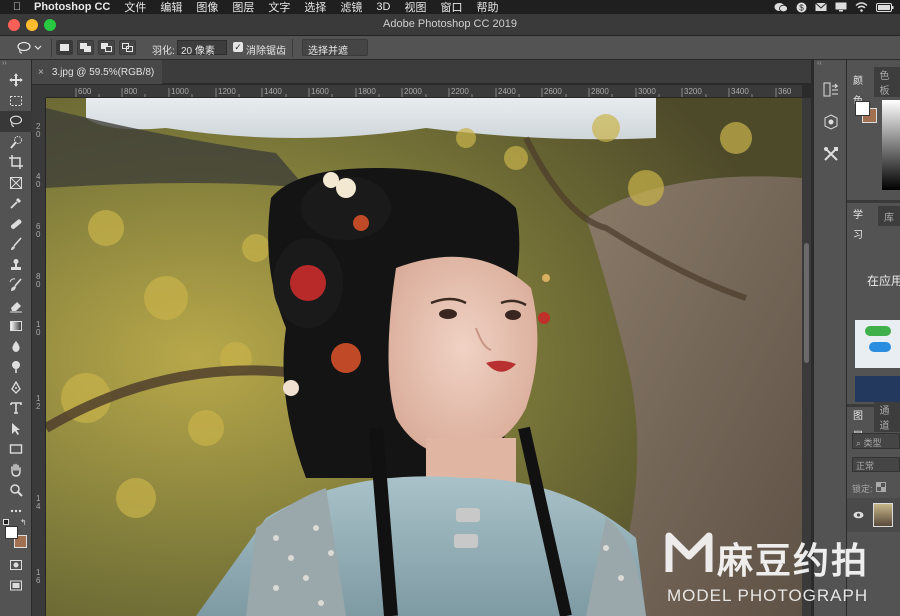 The height and width of the screenshot is (616, 900). Describe the element at coordinates (106, 47) in the screenshot. I see `subtract-selection-button` at that location.